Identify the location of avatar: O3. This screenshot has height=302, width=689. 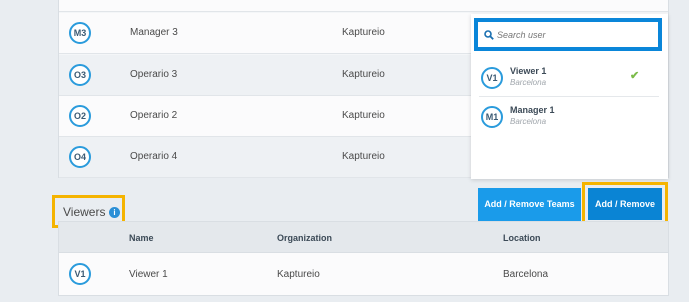
(80, 75).